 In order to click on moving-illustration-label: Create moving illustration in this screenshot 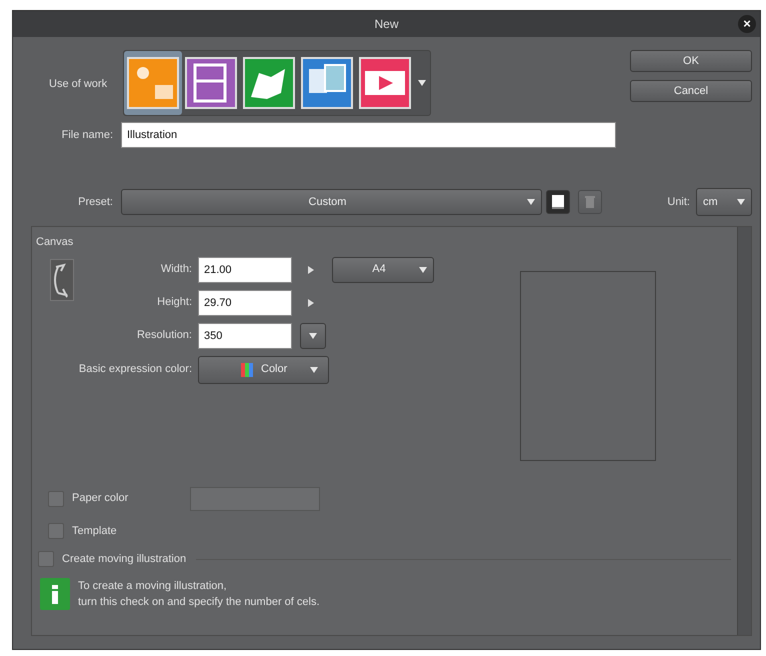, I will do `click(124, 559)`.